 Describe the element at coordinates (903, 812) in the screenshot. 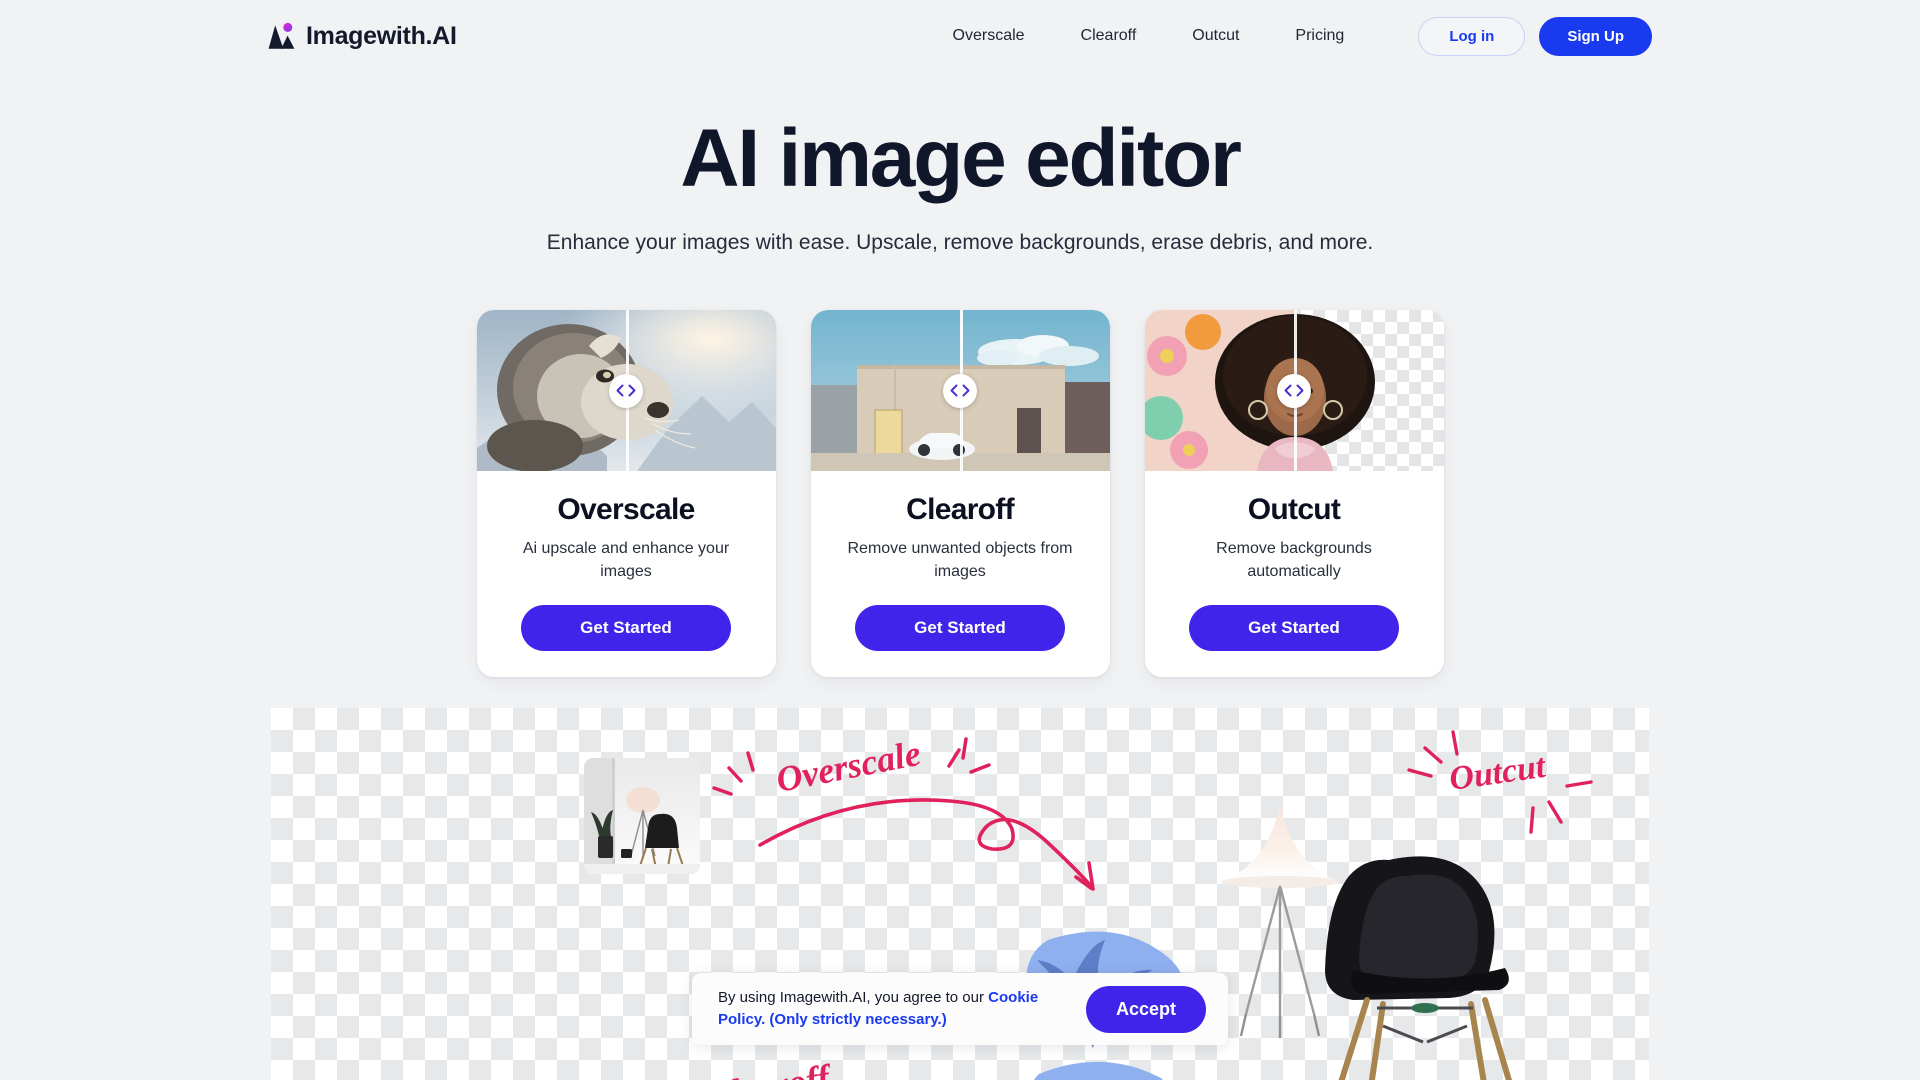

I see `annotation-overscale: Overscale` at that location.